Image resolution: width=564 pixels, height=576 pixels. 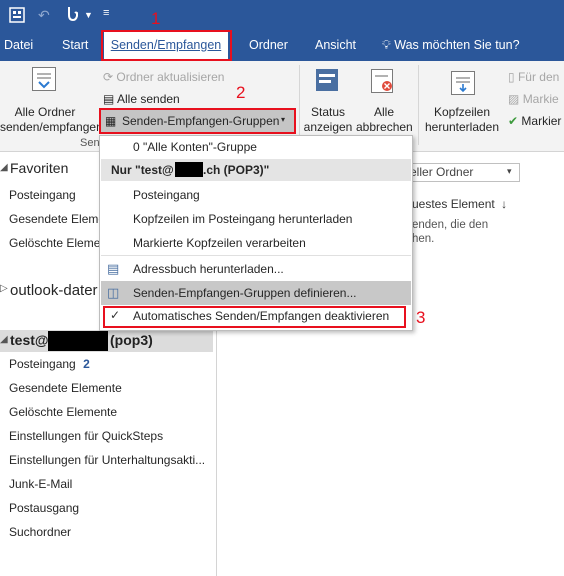 I want to click on annotation-number-1: 1, so click(x=156, y=18).